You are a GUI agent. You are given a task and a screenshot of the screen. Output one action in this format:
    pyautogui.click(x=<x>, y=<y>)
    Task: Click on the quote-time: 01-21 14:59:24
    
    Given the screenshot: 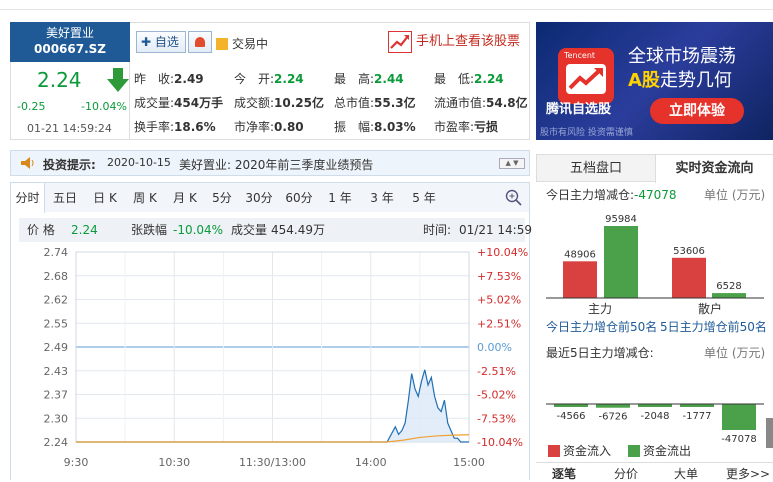 What is the action you would take?
    pyautogui.click(x=69, y=128)
    